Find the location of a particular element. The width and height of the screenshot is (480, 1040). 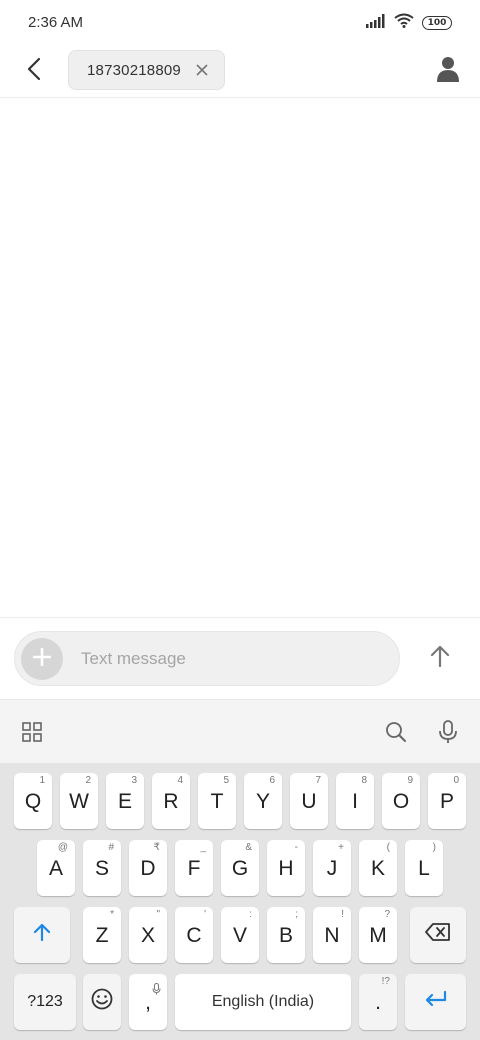

key-label: L is located at coordinates (424, 868).